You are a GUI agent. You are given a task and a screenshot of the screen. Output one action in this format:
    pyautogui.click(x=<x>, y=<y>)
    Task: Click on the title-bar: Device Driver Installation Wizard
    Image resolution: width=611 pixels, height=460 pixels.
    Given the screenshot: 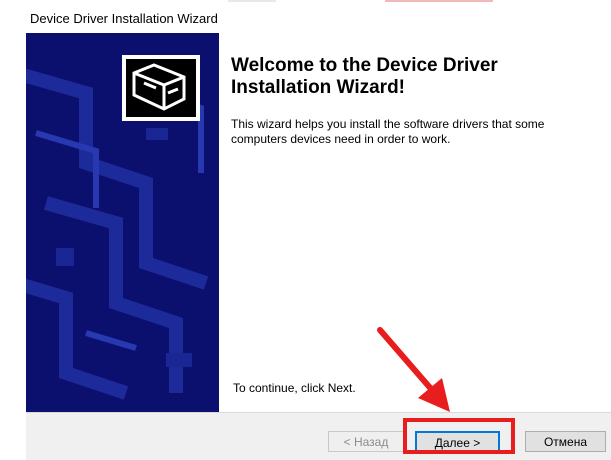 What is the action you would take?
    pyautogui.click(x=318, y=18)
    